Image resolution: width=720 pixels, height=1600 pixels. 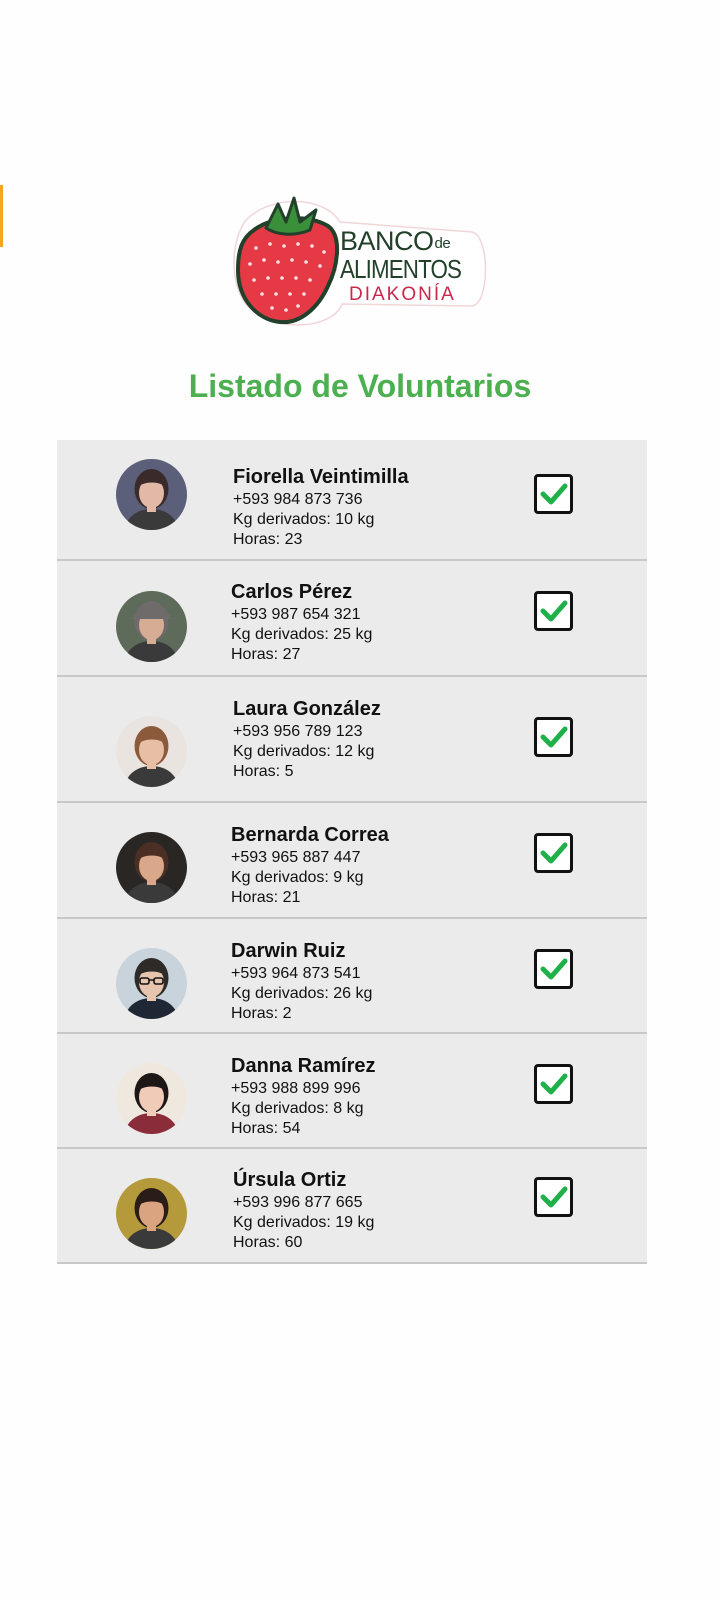 I want to click on volunteer-hours: Horas: 21, so click(x=266, y=897).